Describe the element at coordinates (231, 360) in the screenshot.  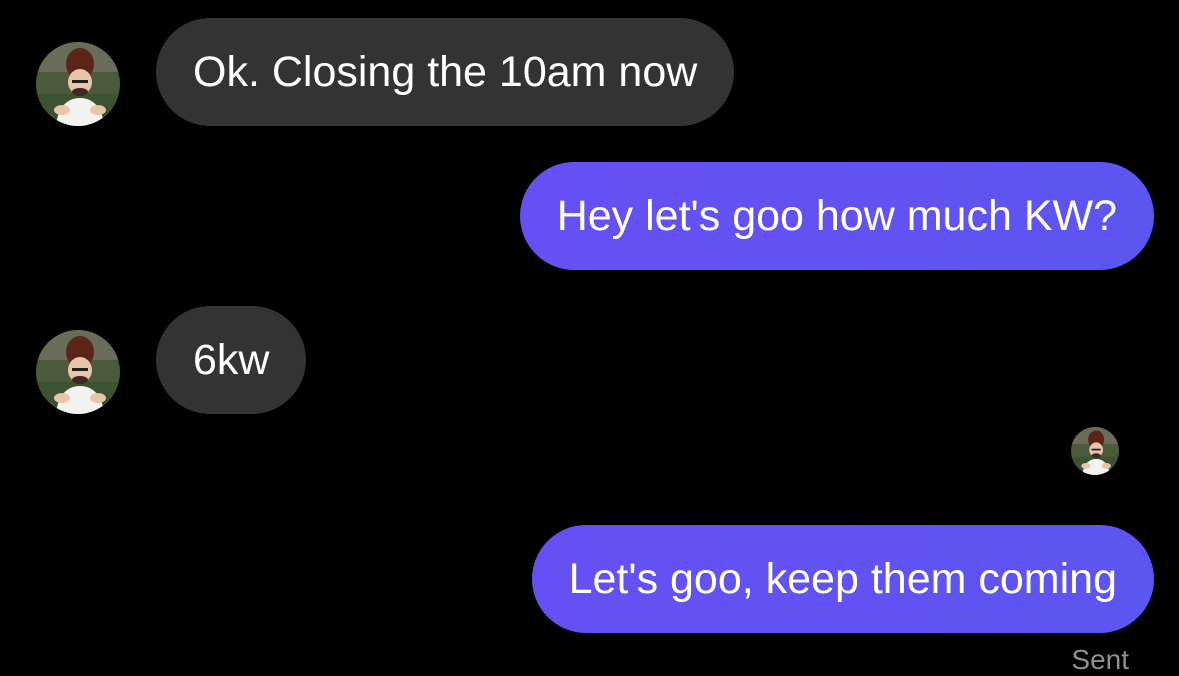
I see `message-bubble-incoming: 6kw` at that location.